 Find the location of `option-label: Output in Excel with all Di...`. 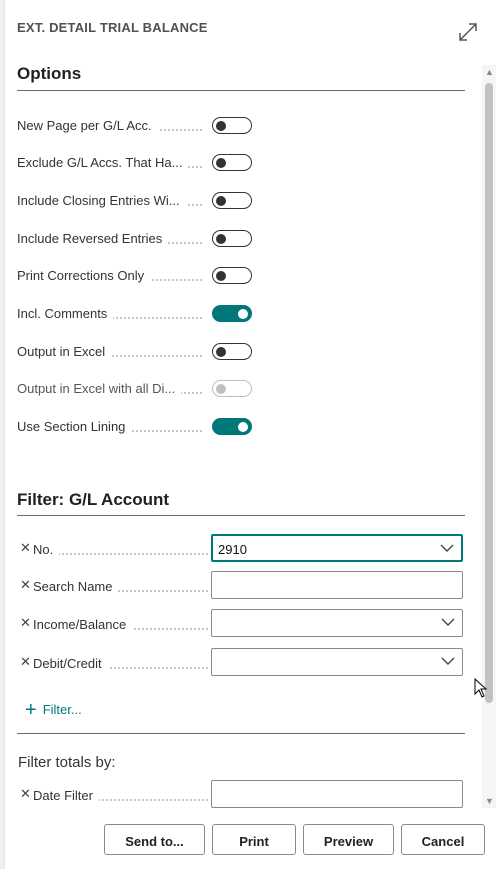

option-label: Output in Excel with all Di... is located at coordinates (99, 388).